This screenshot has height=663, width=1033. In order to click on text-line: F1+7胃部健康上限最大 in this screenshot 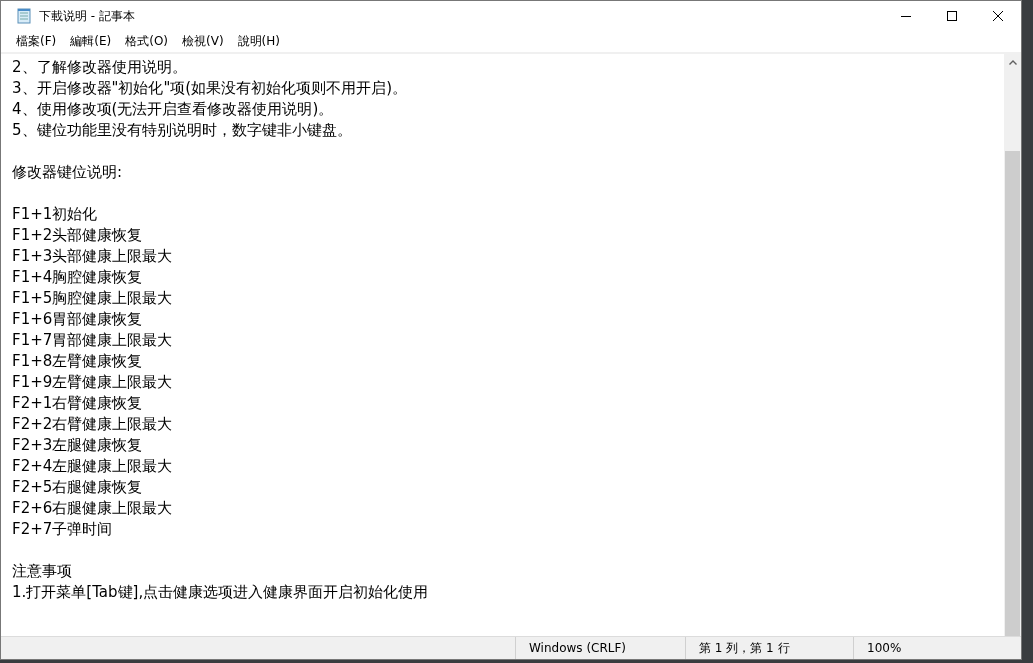, I will do `click(93, 340)`.